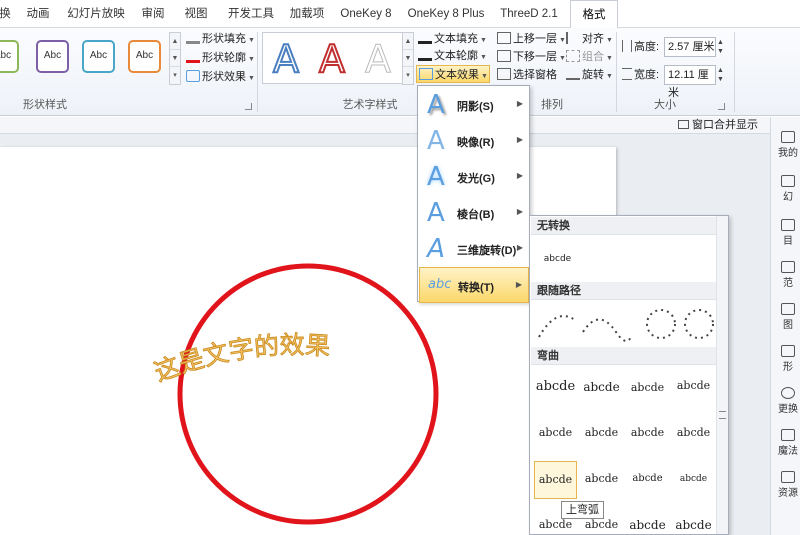  What do you see at coordinates (787, 275) in the screenshot?
I see `pane-item-template: 范` at bounding box center [787, 275].